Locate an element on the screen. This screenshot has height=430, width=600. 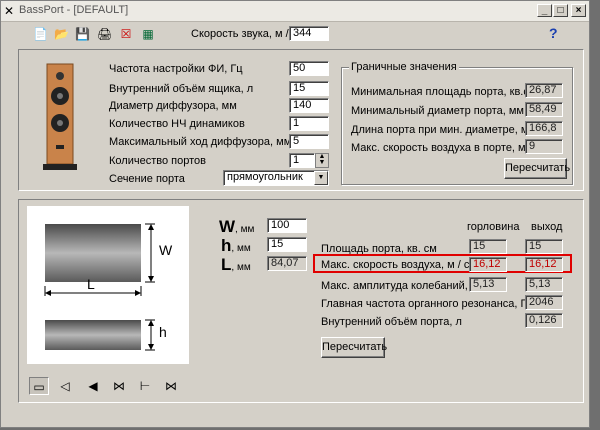
col-exit-header: выход is located at coordinates (547, 227).